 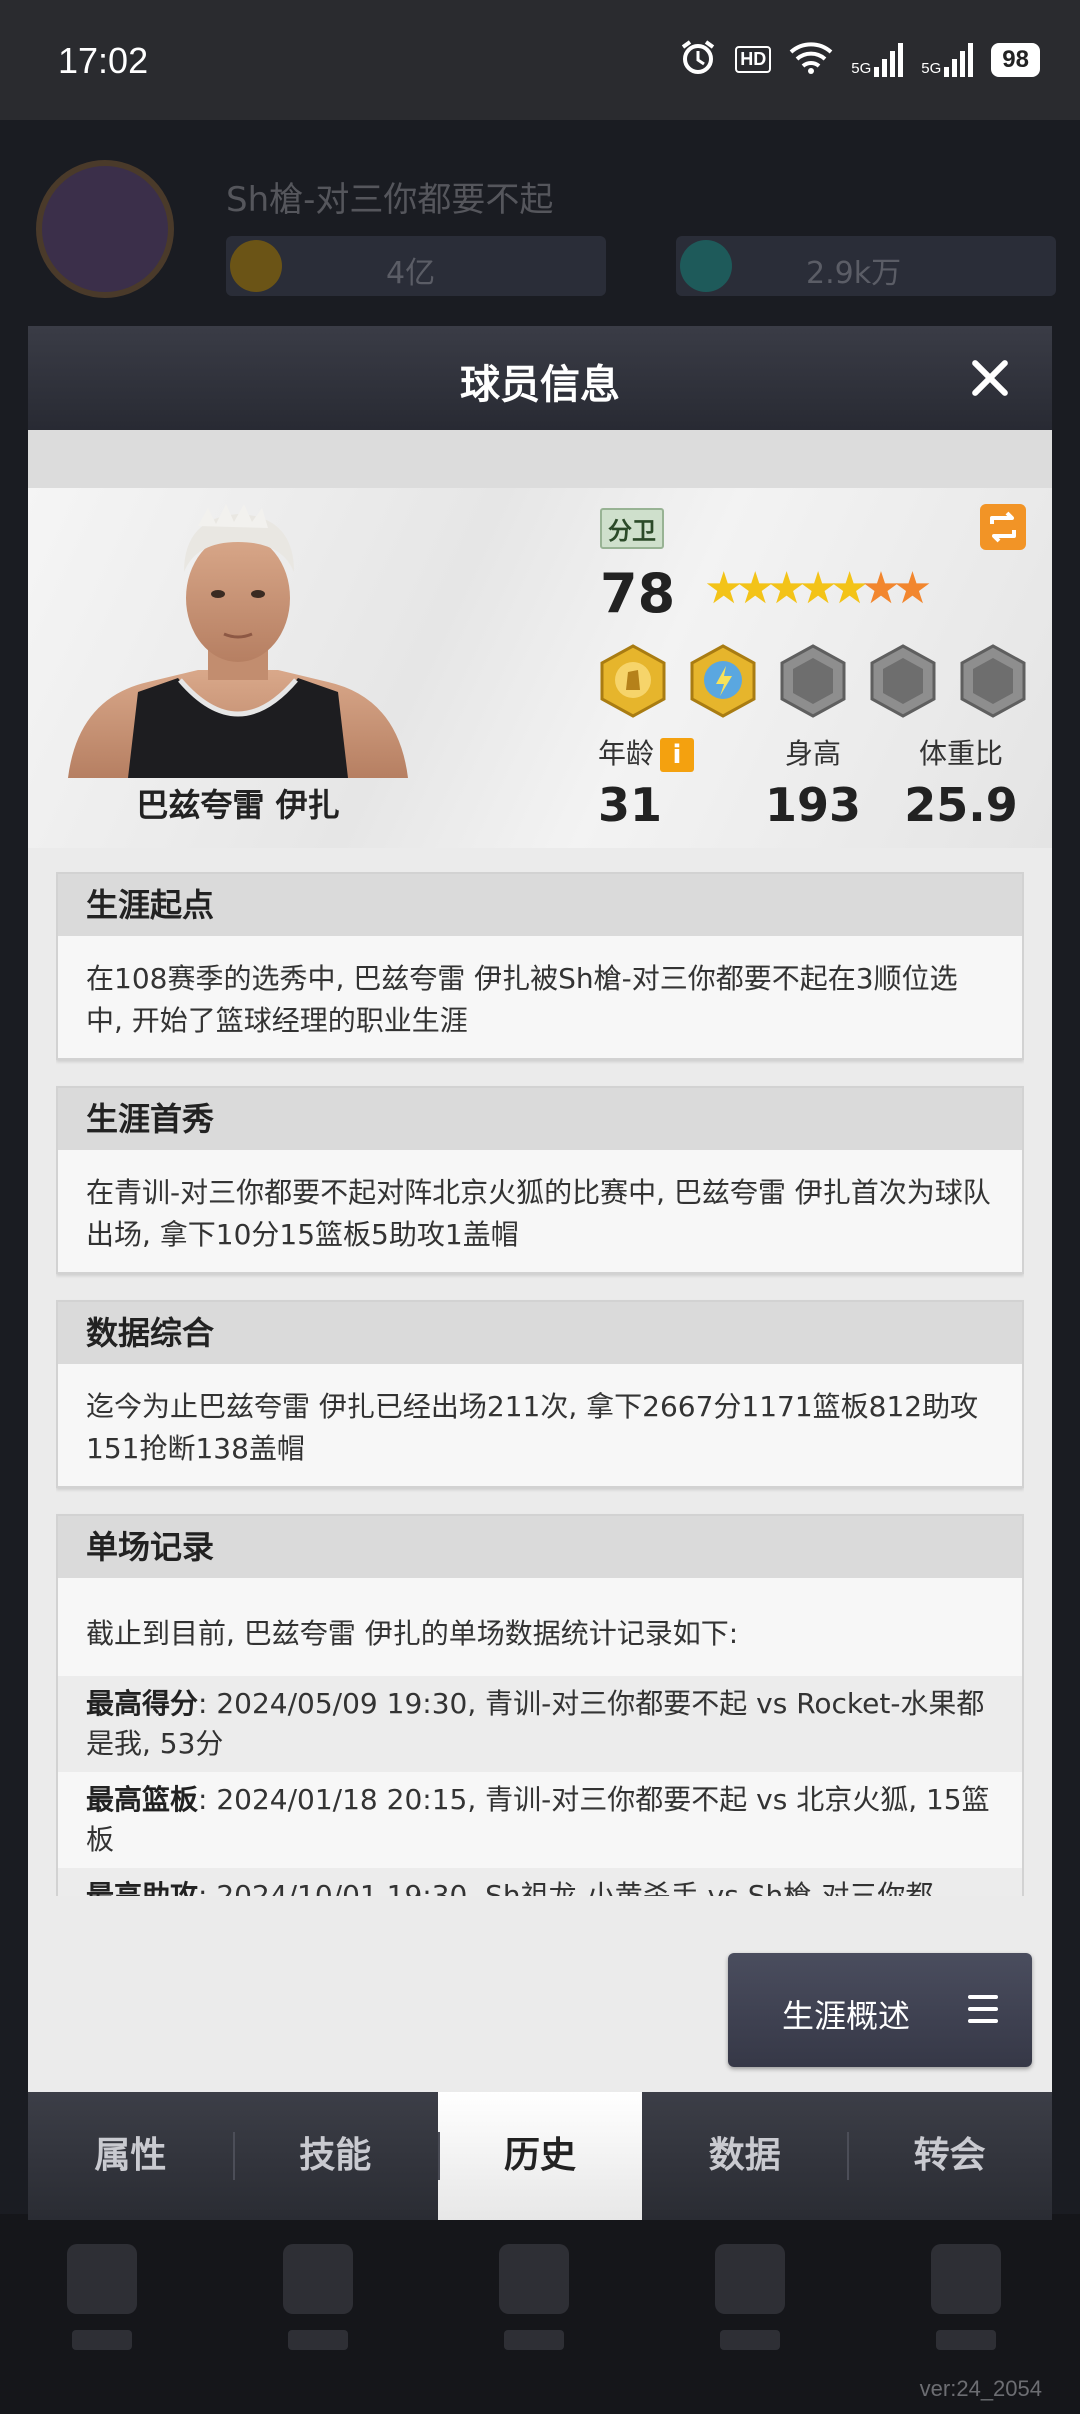 I want to click on star-rating: ★ ★ ★ ★ ★ ★ ★, so click(x=818, y=589).